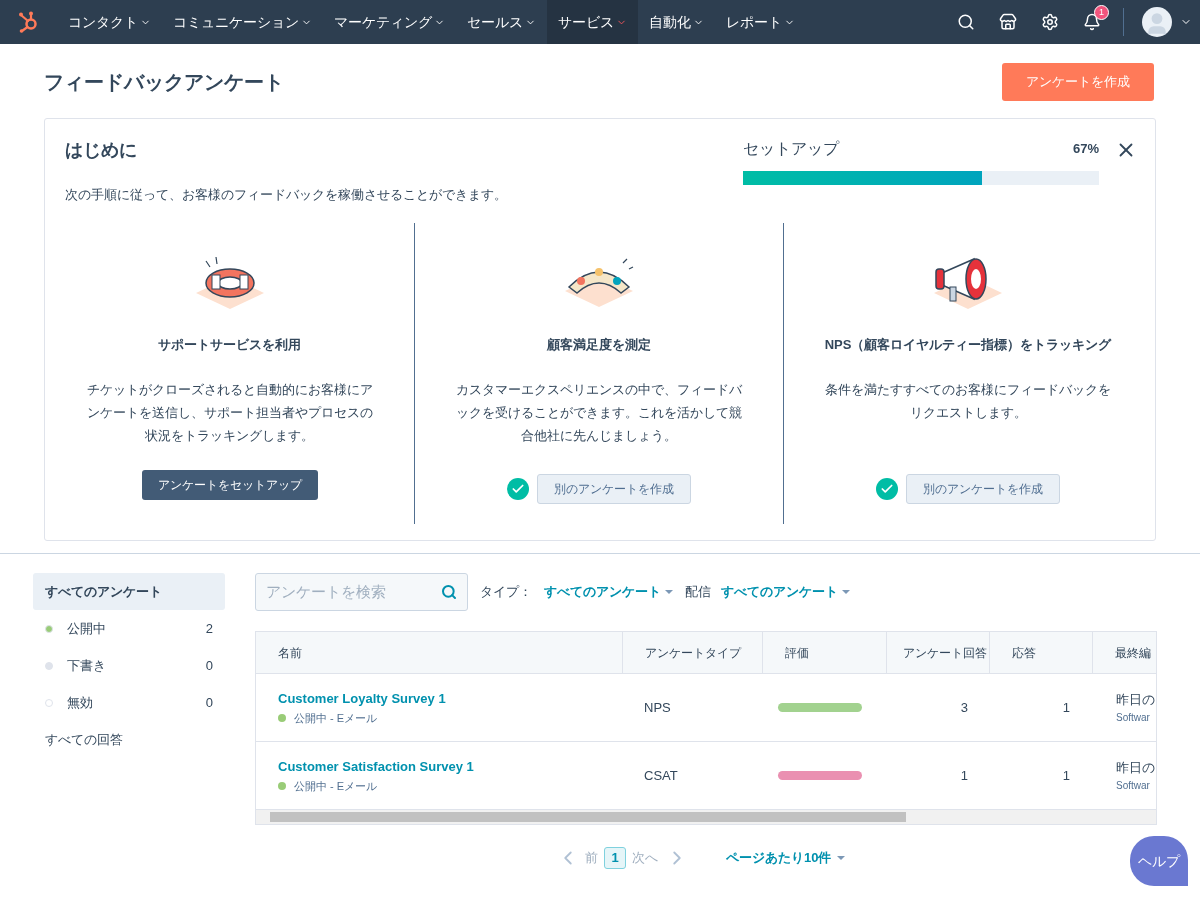 This screenshot has height=899, width=1200. Describe the element at coordinates (109, 22) in the screenshot. I see `nav-menu-item: コンタクト` at that location.